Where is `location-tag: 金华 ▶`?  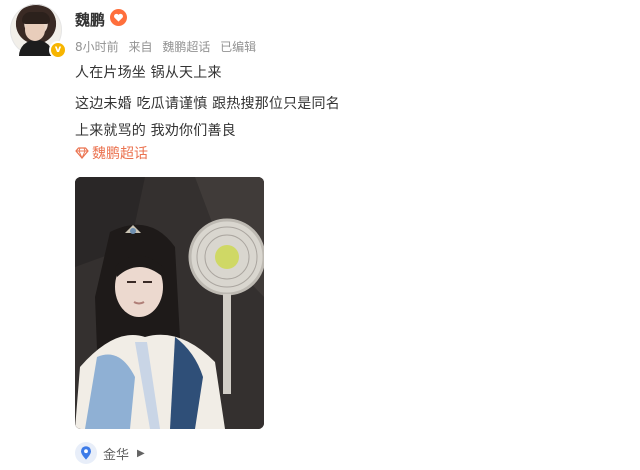 location-tag: 金华 ▶ is located at coordinates (110, 453).